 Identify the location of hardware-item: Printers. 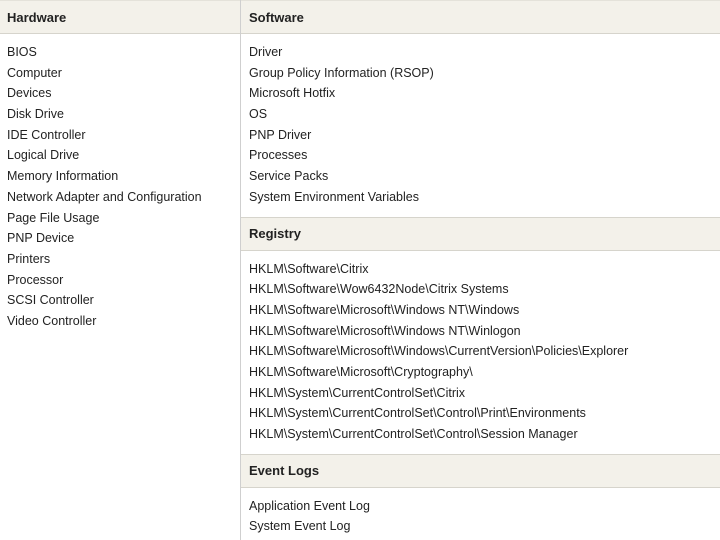
(29, 258).